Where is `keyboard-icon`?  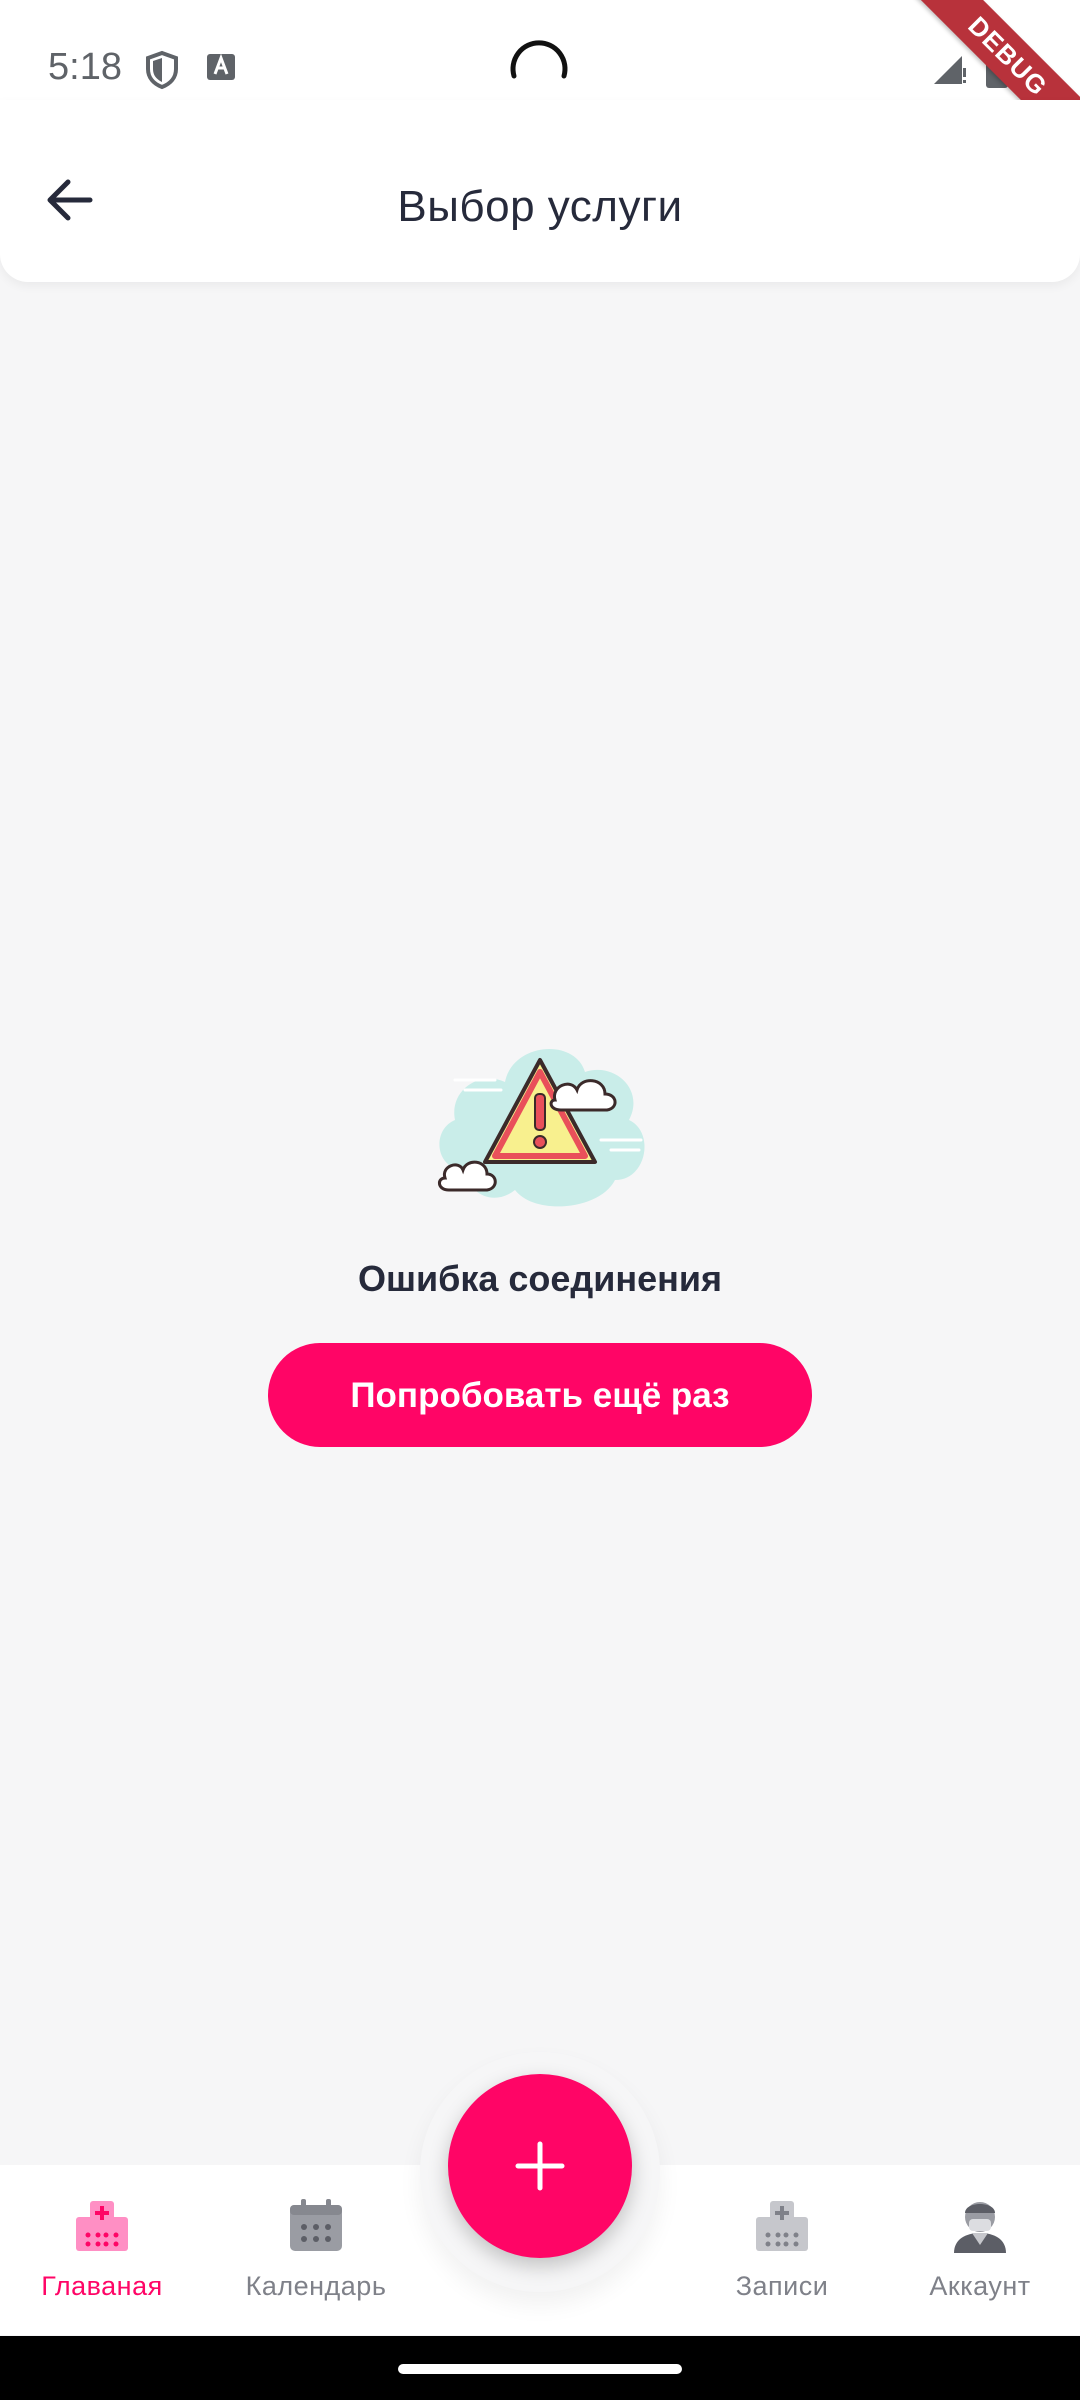 keyboard-icon is located at coordinates (221, 66).